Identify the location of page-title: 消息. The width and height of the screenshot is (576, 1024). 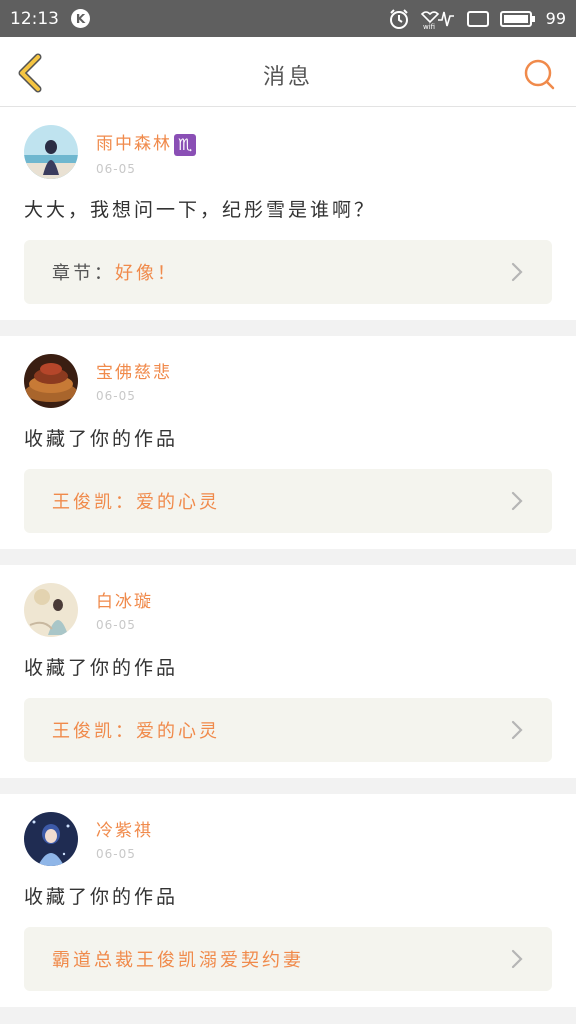
(287, 77).